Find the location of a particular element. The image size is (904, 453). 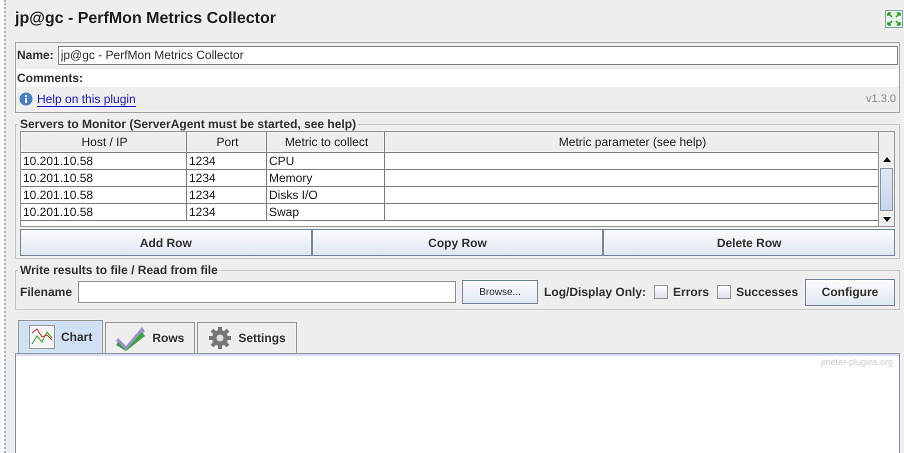

log-display-label: Log/Display Only: is located at coordinates (595, 292).